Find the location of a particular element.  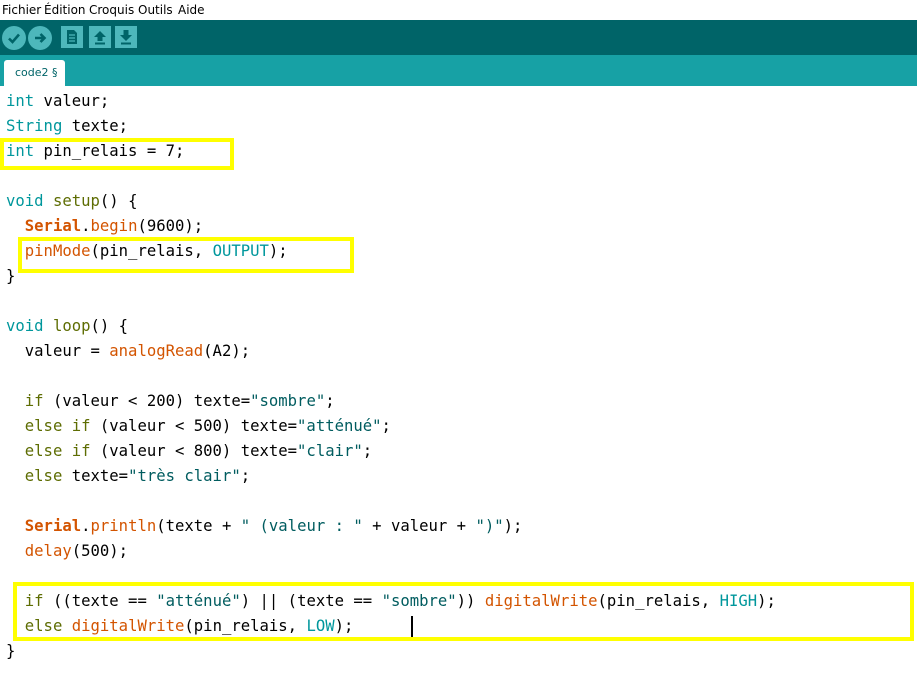

keyword: if is located at coordinates (34, 401).